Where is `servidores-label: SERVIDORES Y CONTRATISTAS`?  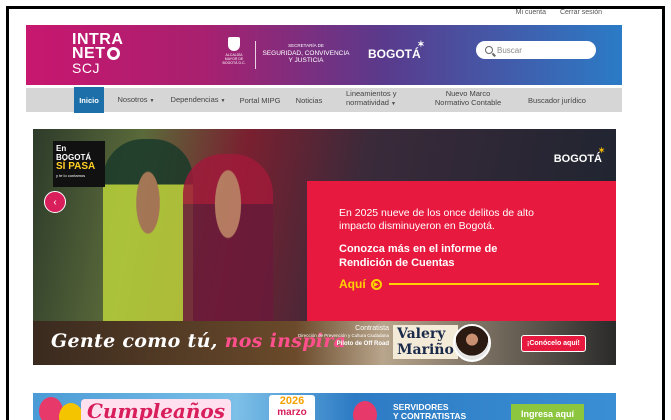
servidores-label: SERVIDORES Y CONTRATISTAS is located at coordinates (429, 411).